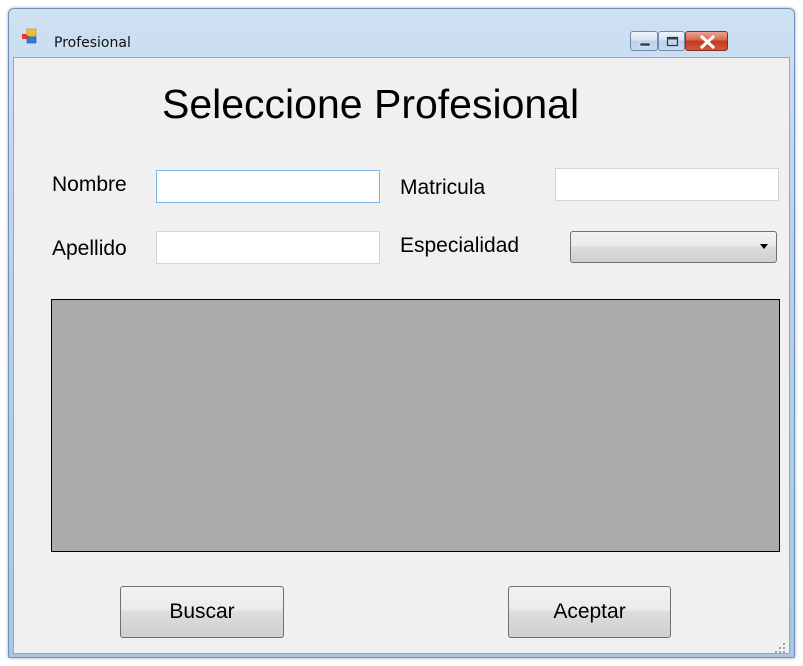 The height and width of the screenshot is (666, 803). What do you see at coordinates (371, 104) in the screenshot?
I see `page-title: Seleccione Profesional` at bounding box center [371, 104].